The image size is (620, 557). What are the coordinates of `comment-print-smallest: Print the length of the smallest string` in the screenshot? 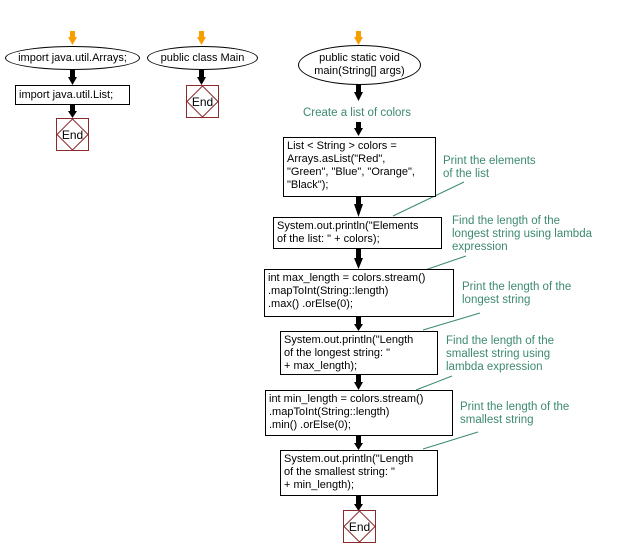 It's located at (515, 413).